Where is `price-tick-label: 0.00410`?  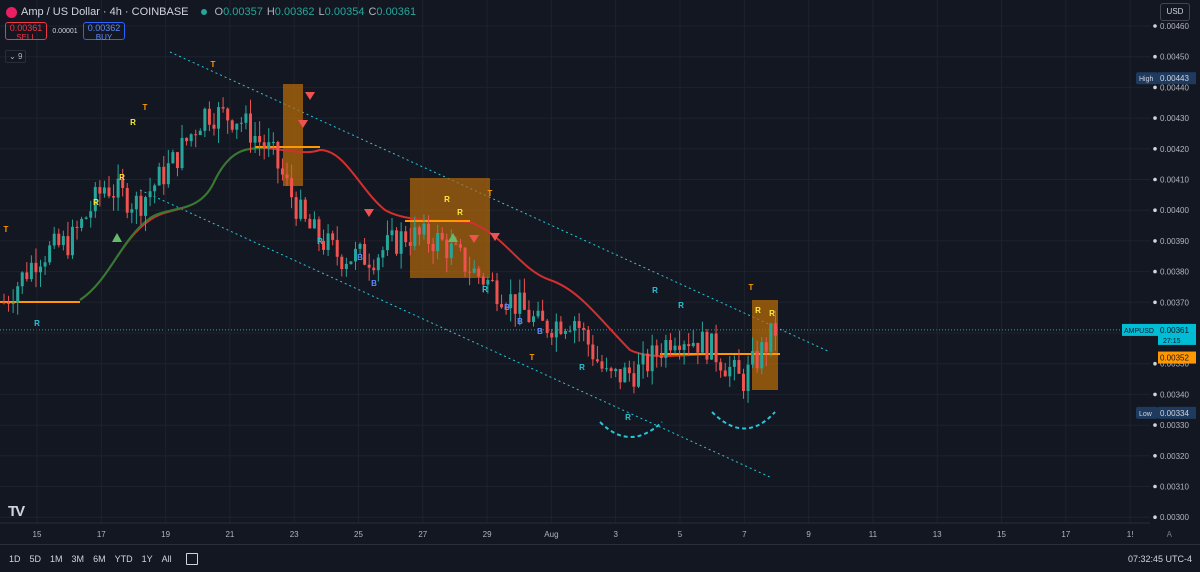 price-tick-label: 0.00410 is located at coordinates (1174, 180).